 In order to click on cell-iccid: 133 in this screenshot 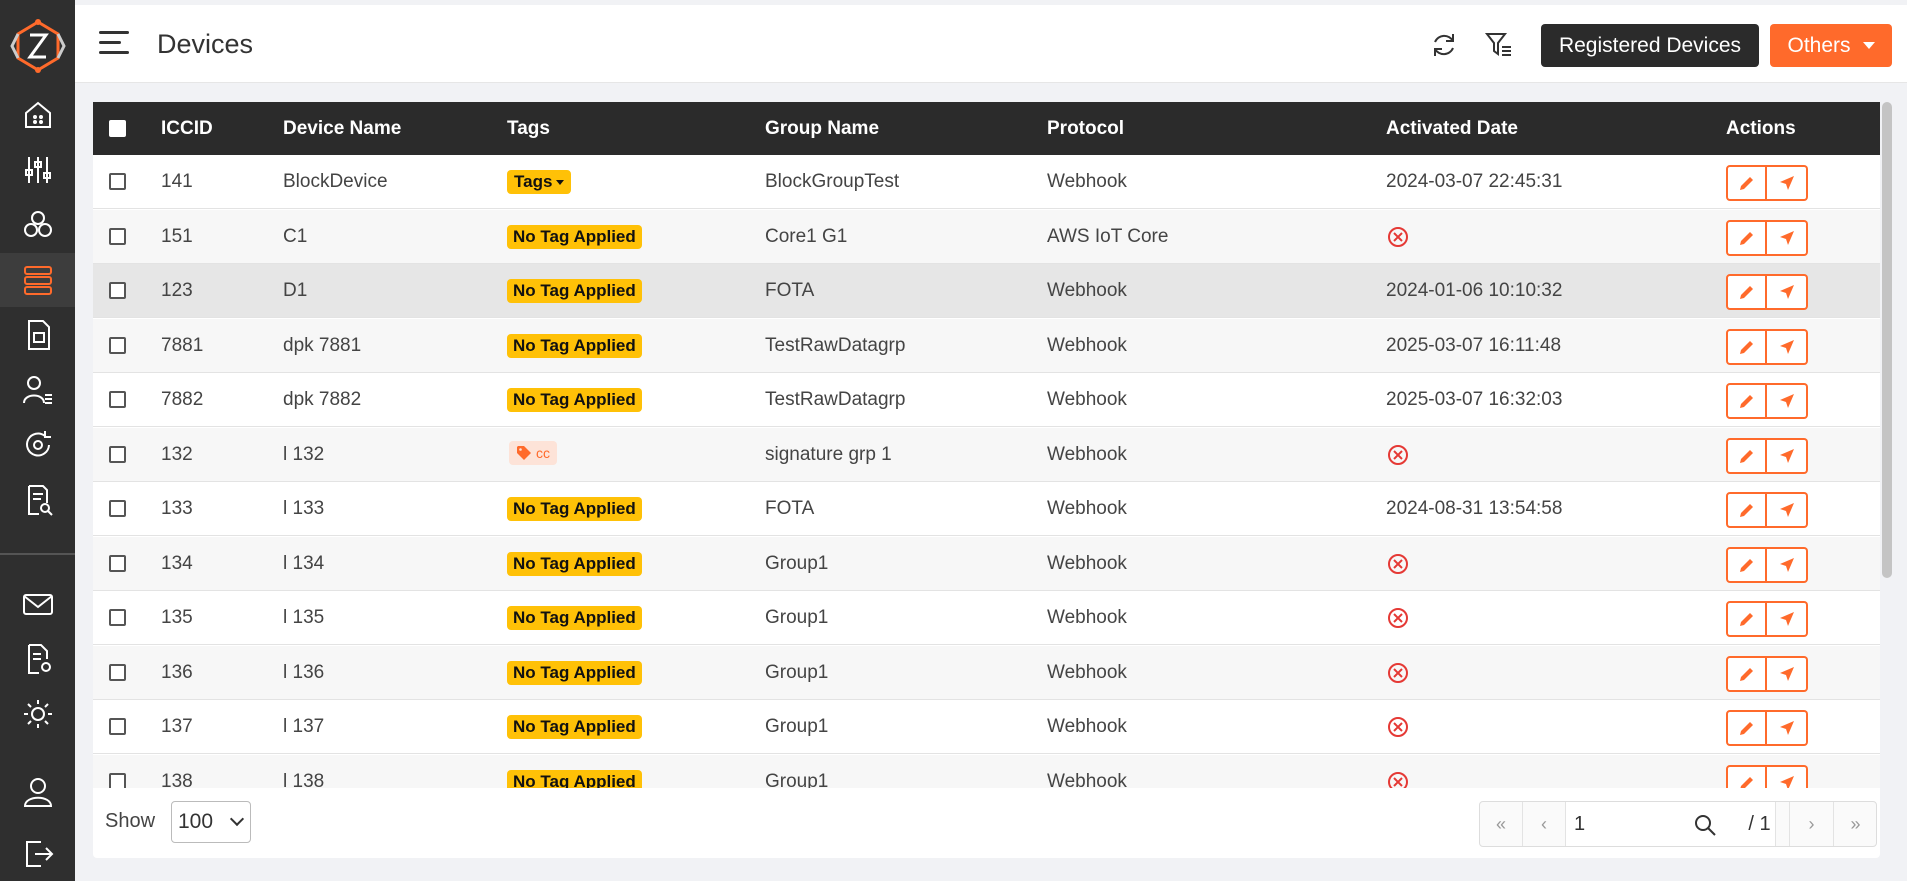, I will do `click(177, 508)`.